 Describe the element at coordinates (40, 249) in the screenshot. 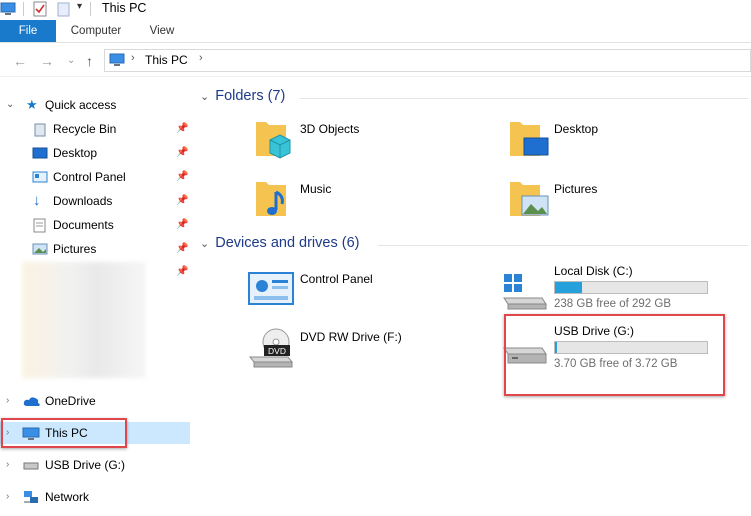

I see `pictures-icon` at that location.